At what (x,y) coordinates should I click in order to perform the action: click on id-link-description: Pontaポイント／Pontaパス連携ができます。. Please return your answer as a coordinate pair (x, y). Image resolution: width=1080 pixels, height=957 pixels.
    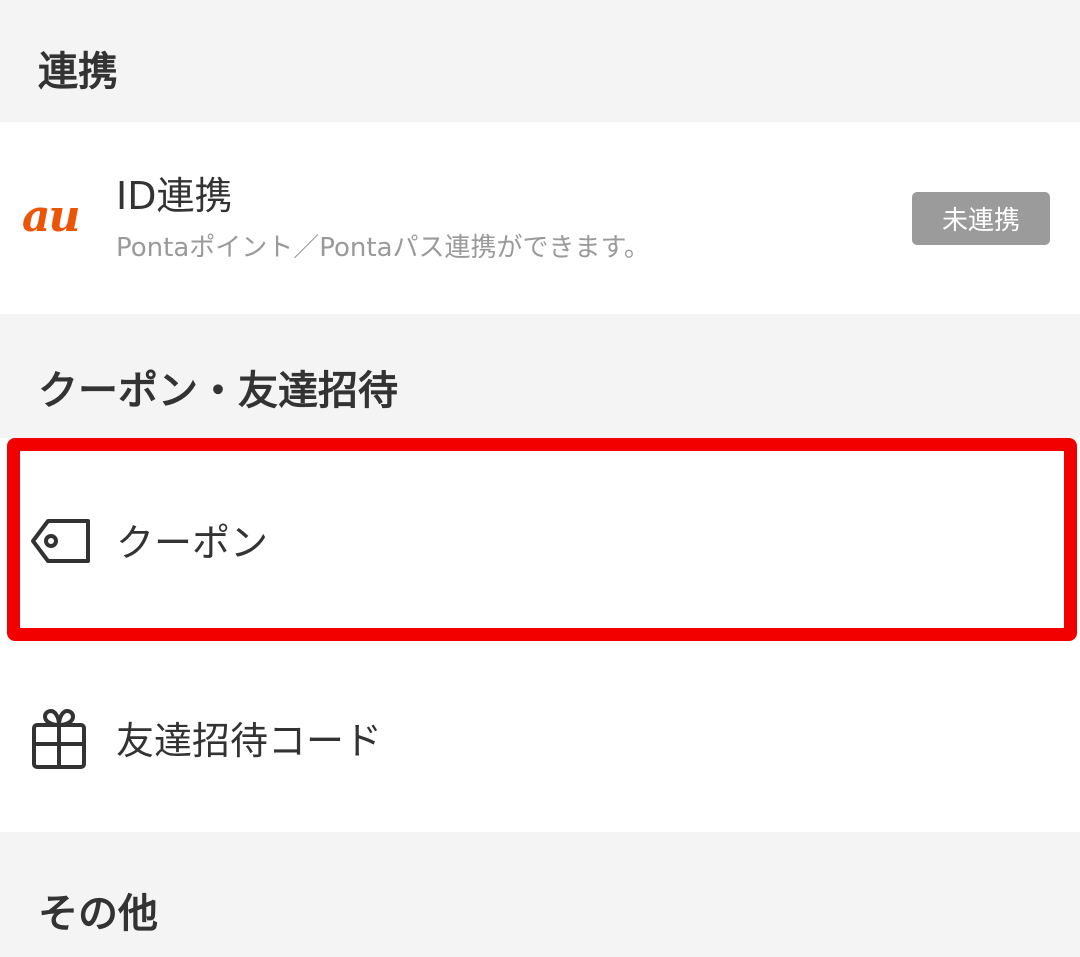
    Looking at the image, I should click on (383, 248).